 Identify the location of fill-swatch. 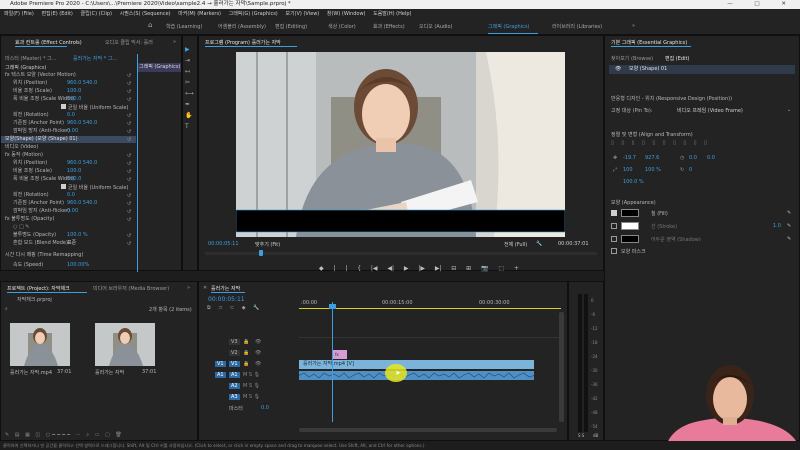
(630, 213).